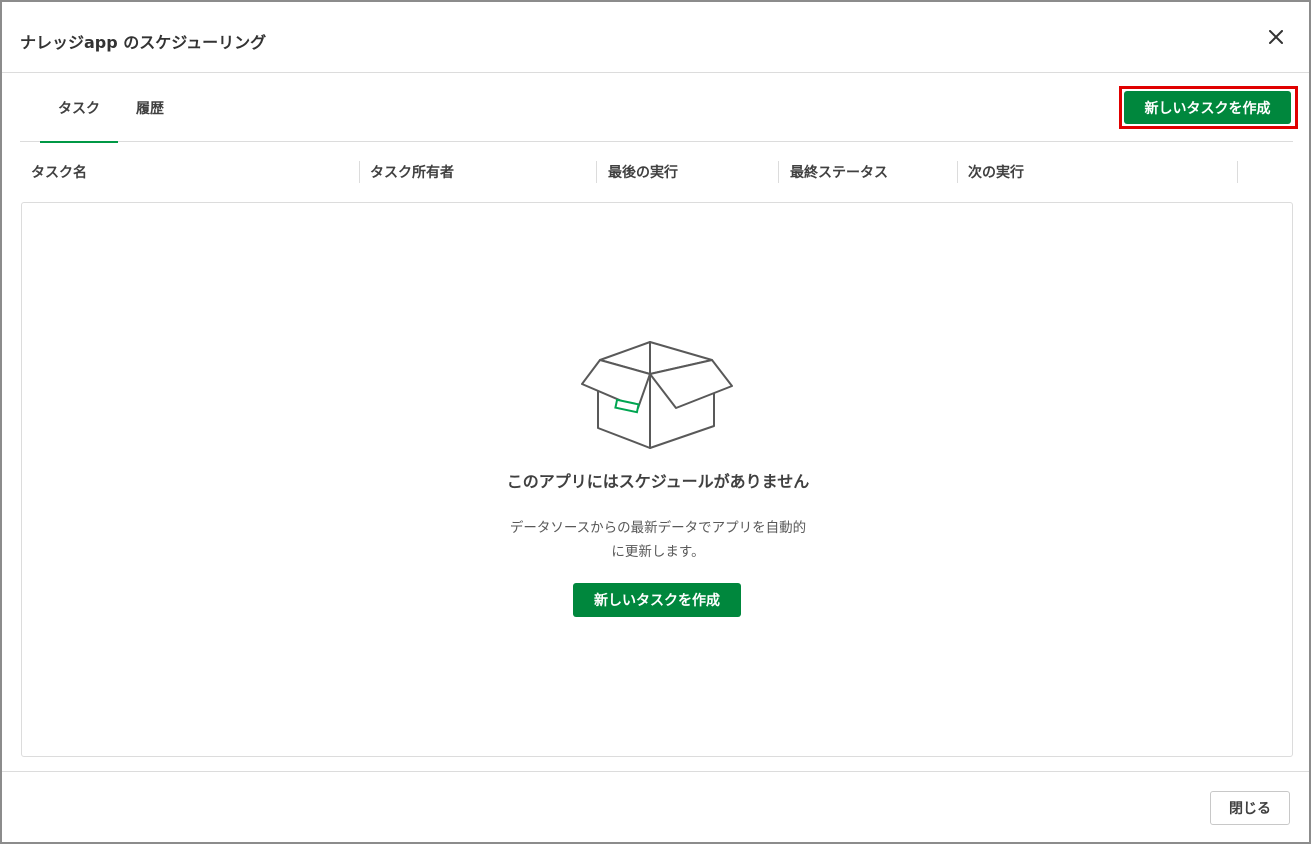 This screenshot has height=844, width=1311. What do you see at coordinates (657, 395) in the screenshot?
I see `open-box-icon` at bounding box center [657, 395].